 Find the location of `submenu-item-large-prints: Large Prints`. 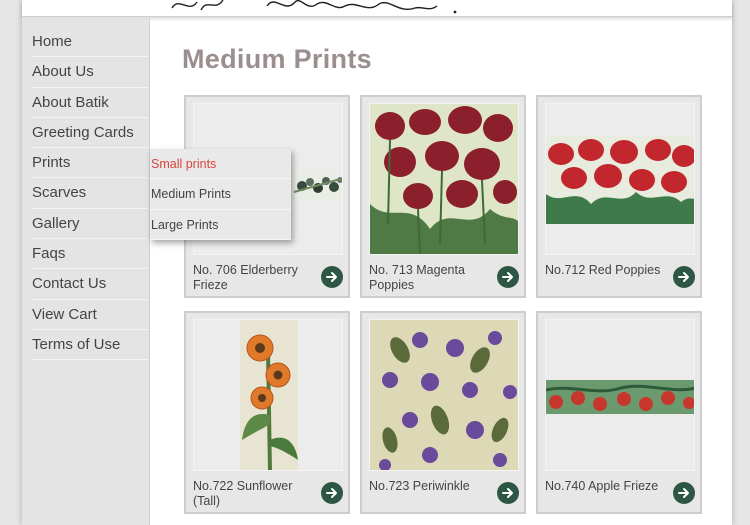

submenu-item-large-prints: Large Prints is located at coordinates (220, 225).